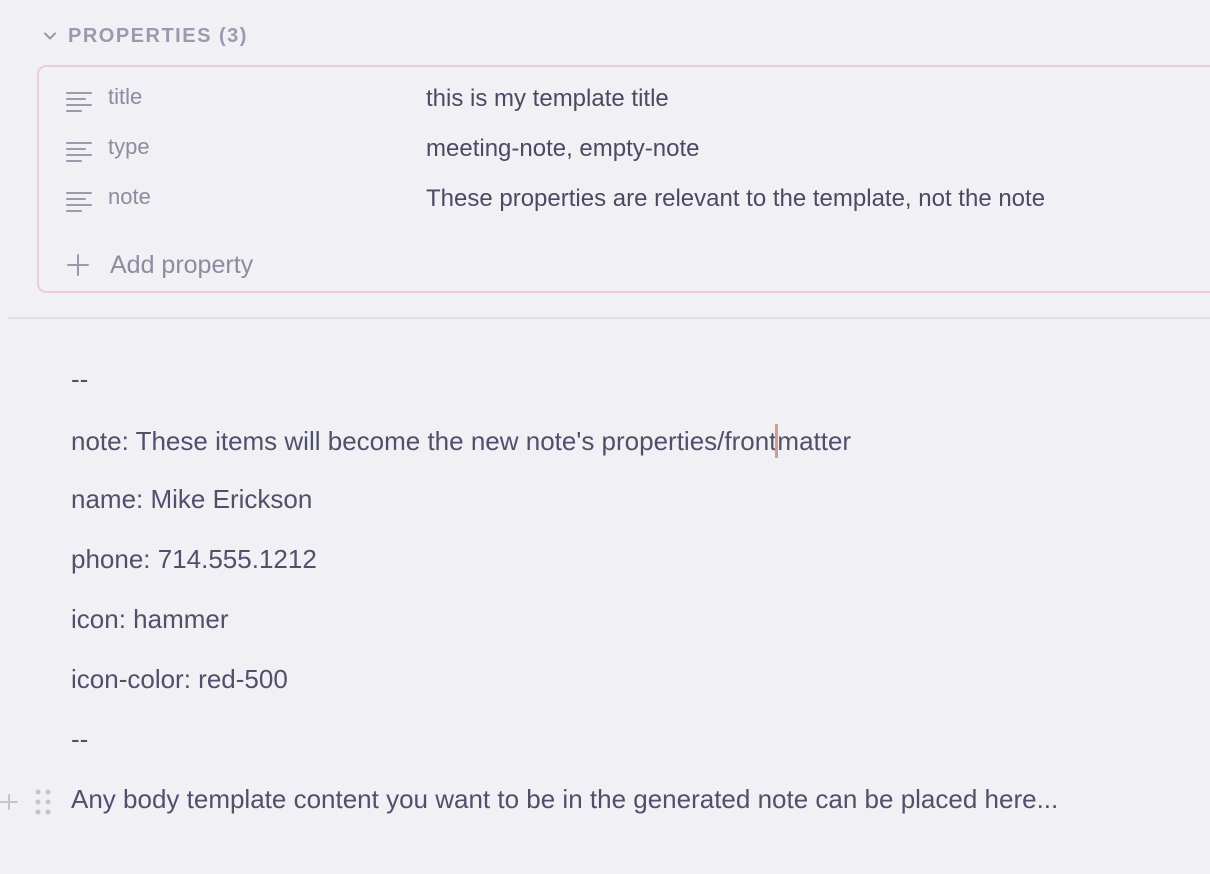 This screenshot has width=1210, height=874. Describe the element at coordinates (547, 99) in the screenshot. I see `property-value: this is my template title` at that location.